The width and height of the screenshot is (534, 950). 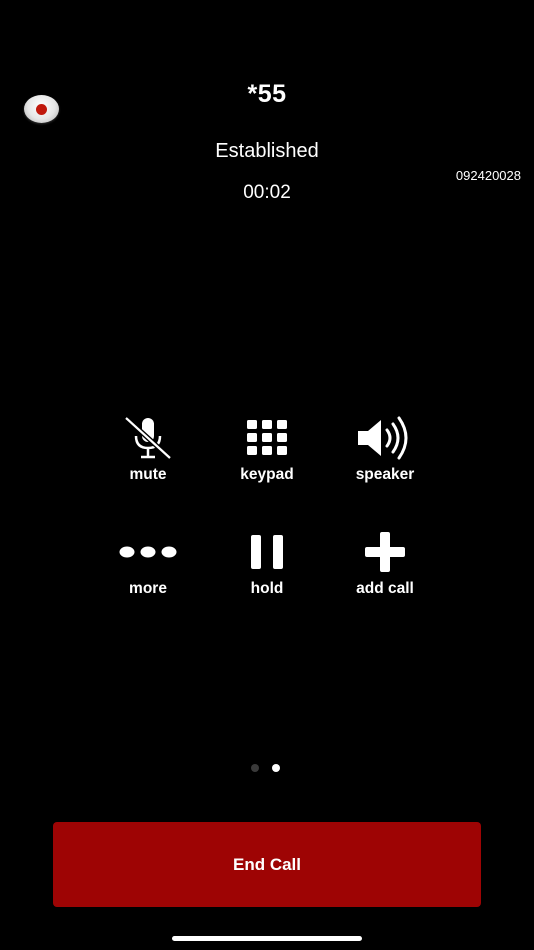 I want to click on add-call-label: add call, so click(x=385, y=588).